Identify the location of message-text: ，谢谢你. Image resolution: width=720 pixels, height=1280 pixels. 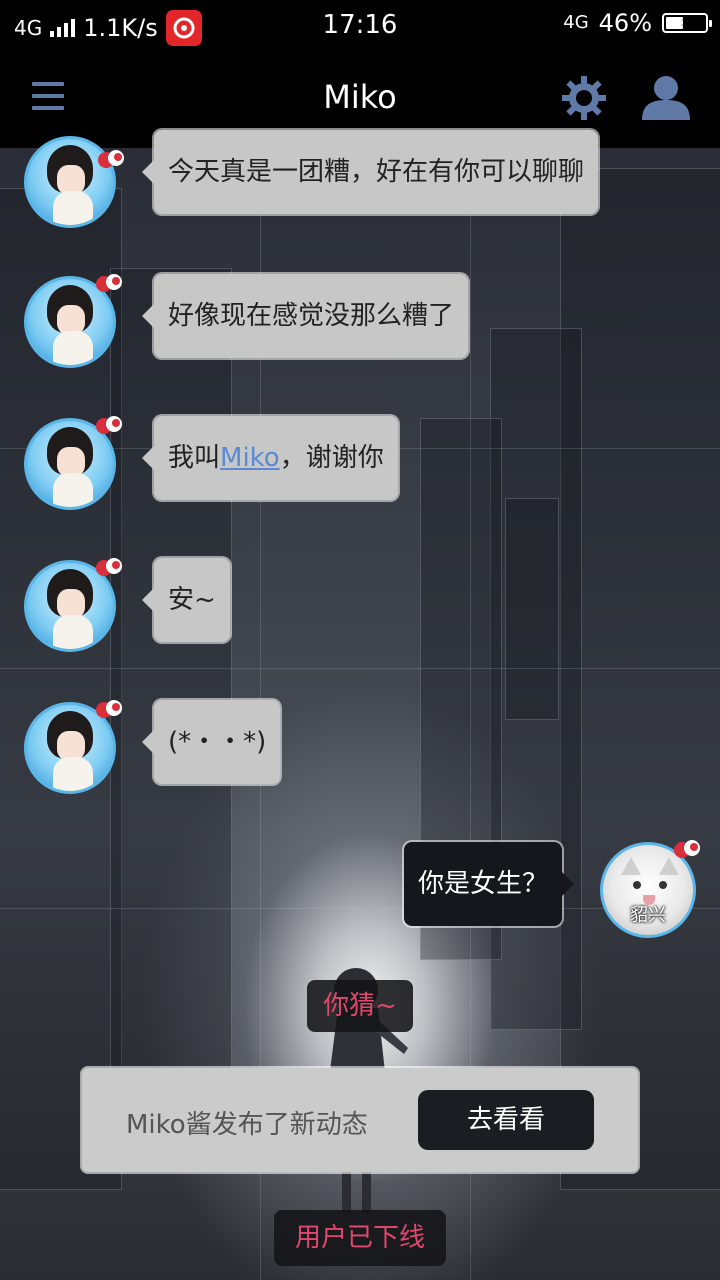
(331, 458).